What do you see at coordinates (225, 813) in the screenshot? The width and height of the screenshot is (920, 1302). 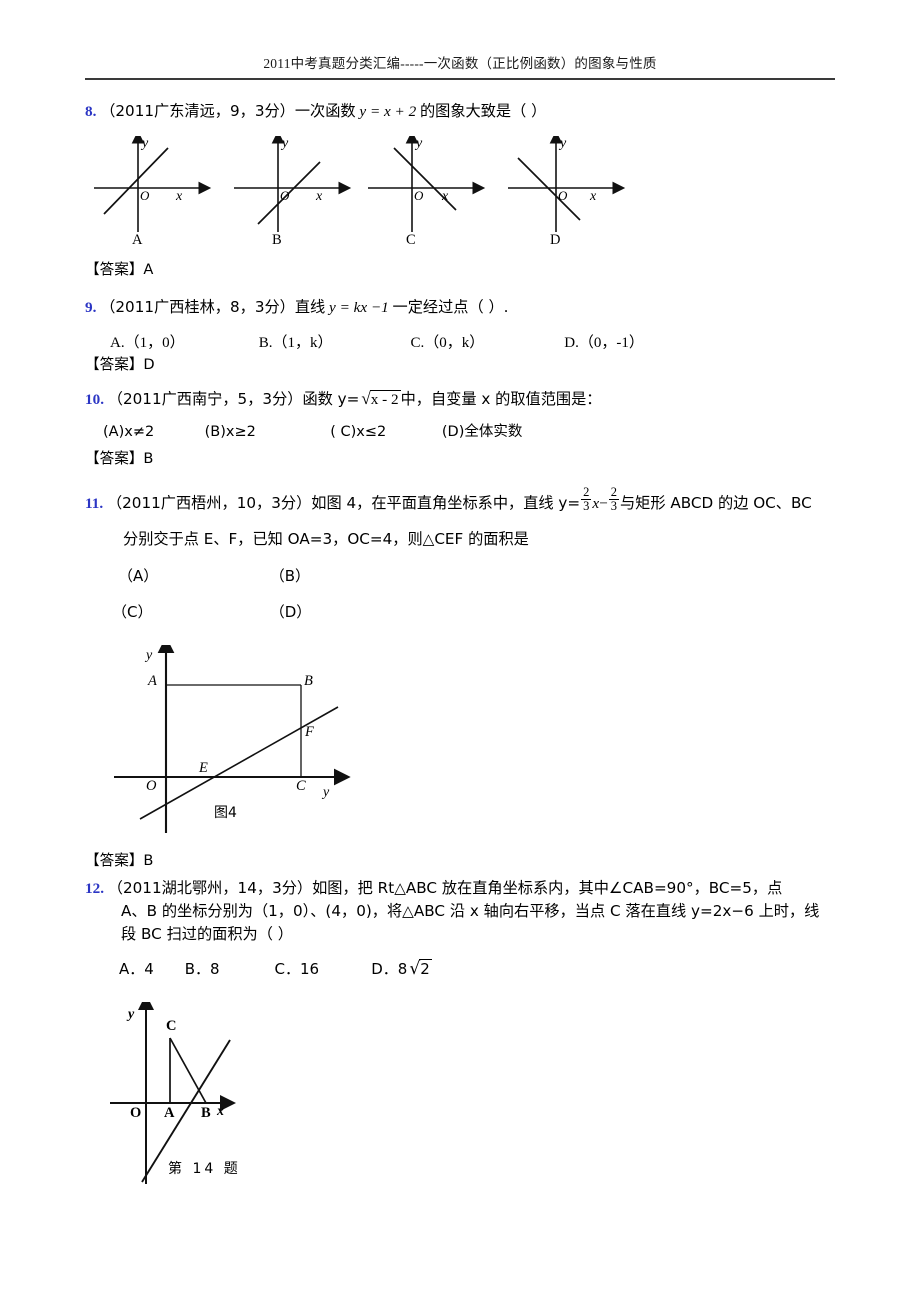 I see `figure-4-caption: 图4` at bounding box center [225, 813].